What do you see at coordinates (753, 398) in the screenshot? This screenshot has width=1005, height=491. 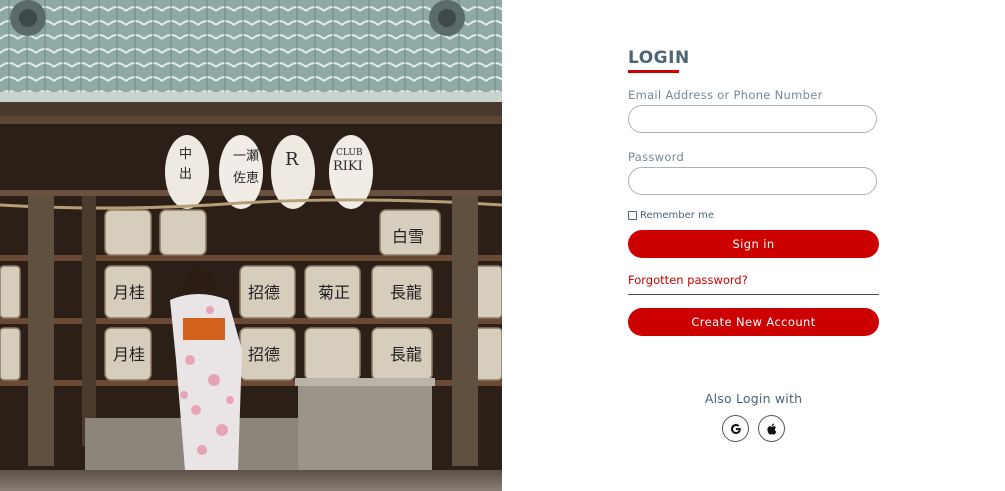 I see `also-login-label: Also Login with` at bounding box center [753, 398].